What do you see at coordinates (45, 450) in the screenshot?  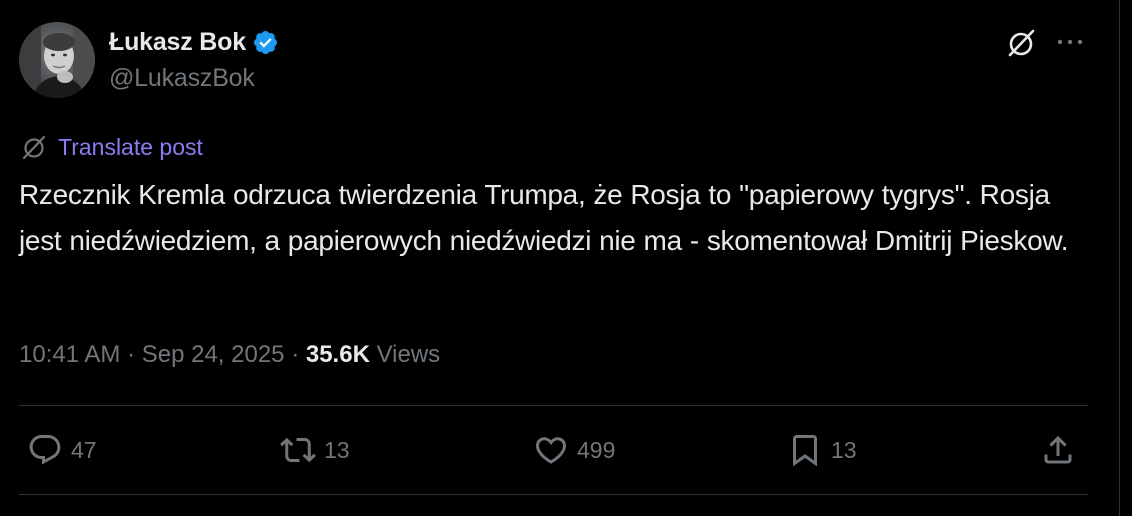 I see `reply-icon` at bounding box center [45, 450].